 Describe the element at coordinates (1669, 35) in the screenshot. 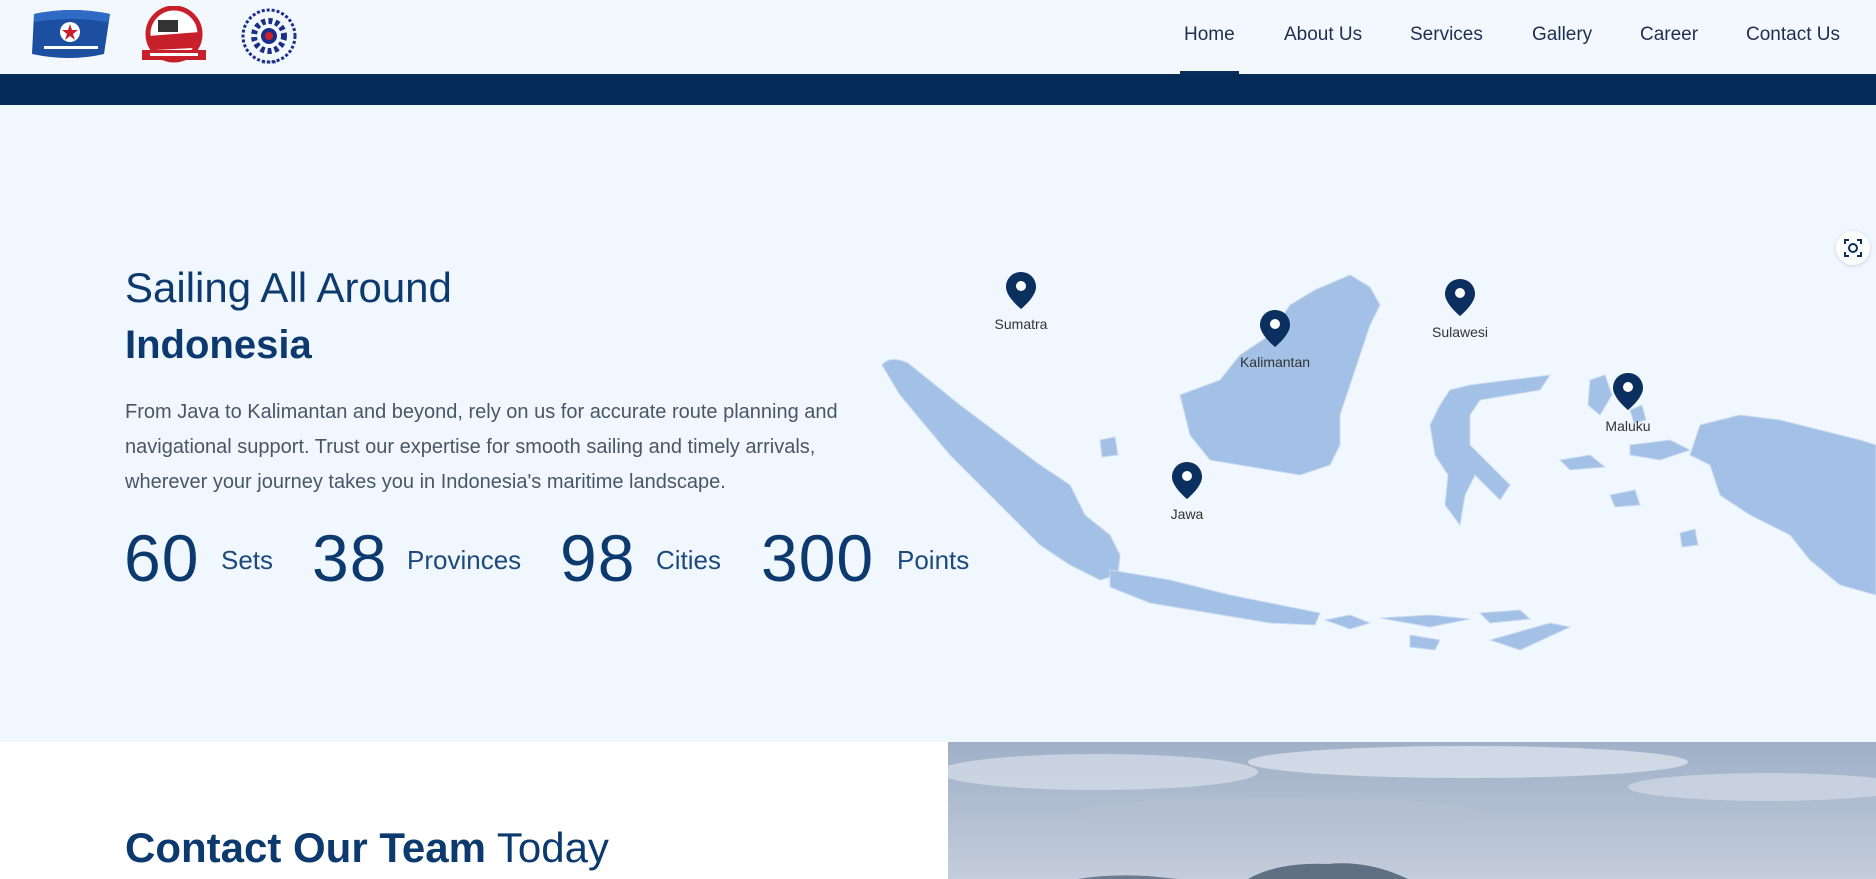

I see `nav-career: Career` at that location.